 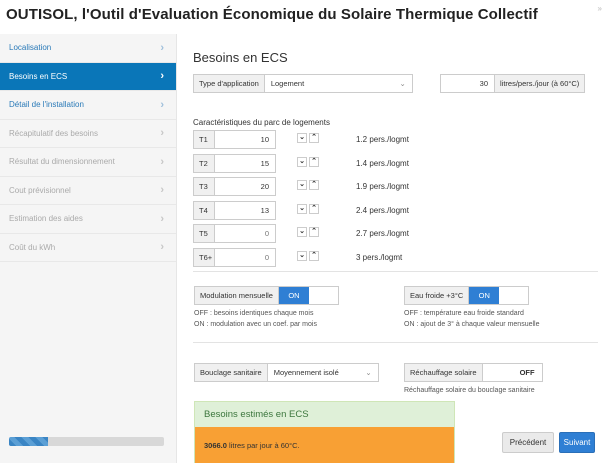 I want to click on logement-type: T3, so click(x=204, y=186).